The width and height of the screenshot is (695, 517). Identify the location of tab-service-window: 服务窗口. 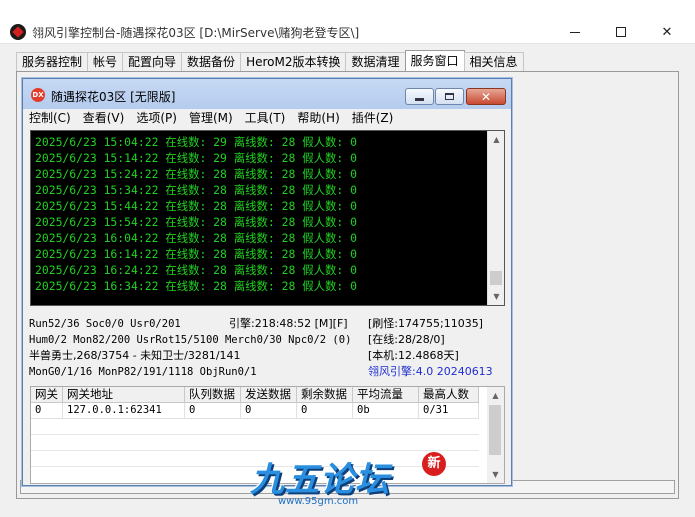
(434, 61).